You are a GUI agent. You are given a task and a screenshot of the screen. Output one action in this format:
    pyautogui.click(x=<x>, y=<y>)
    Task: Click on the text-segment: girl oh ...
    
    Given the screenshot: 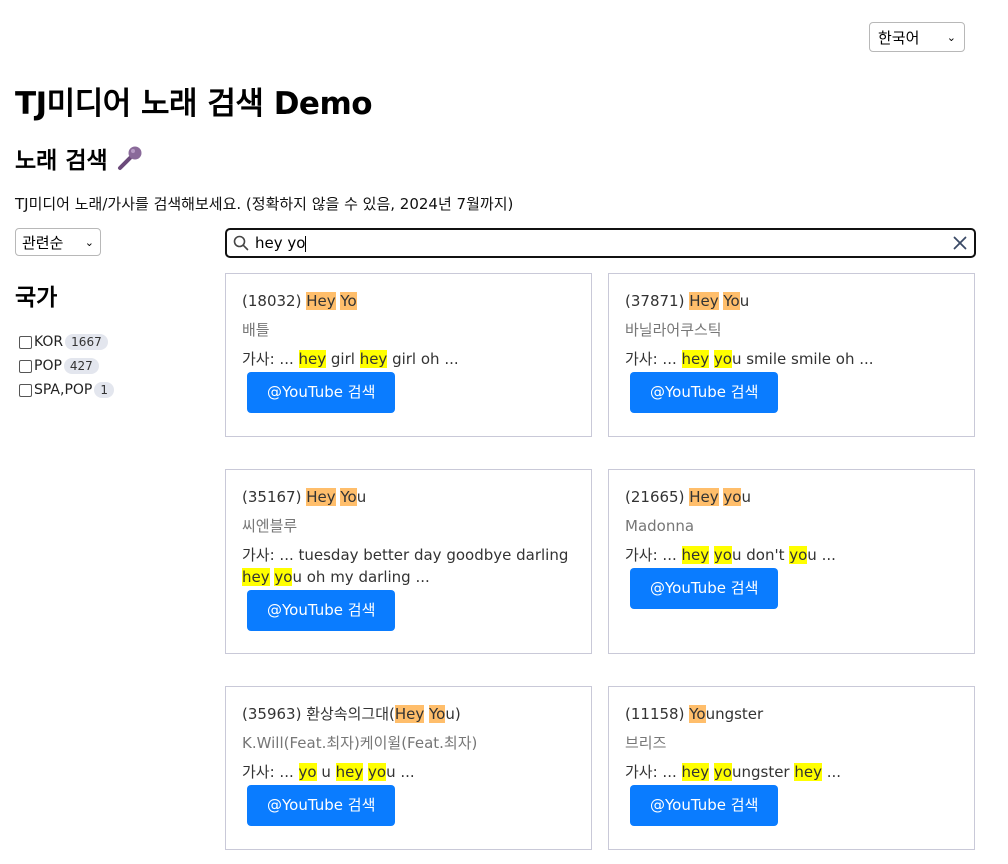 What is the action you would take?
    pyautogui.click(x=423, y=359)
    